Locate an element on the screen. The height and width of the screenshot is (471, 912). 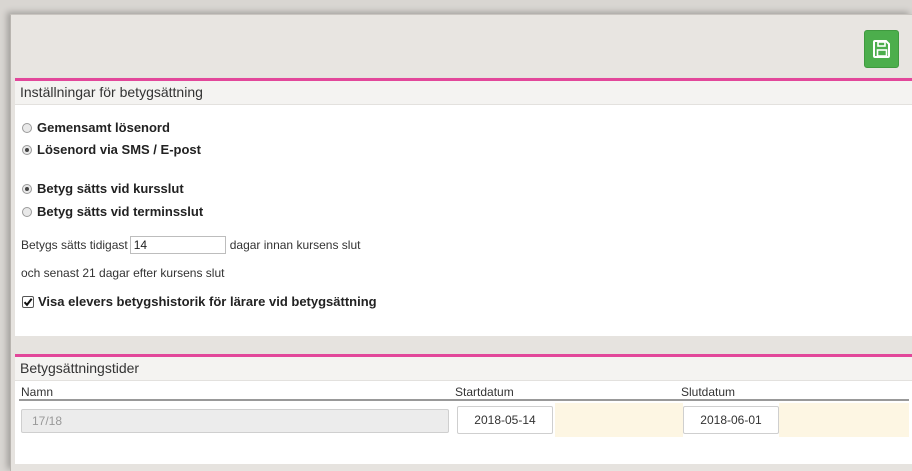
column-header-name: Namn is located at coordinates (37, 392).